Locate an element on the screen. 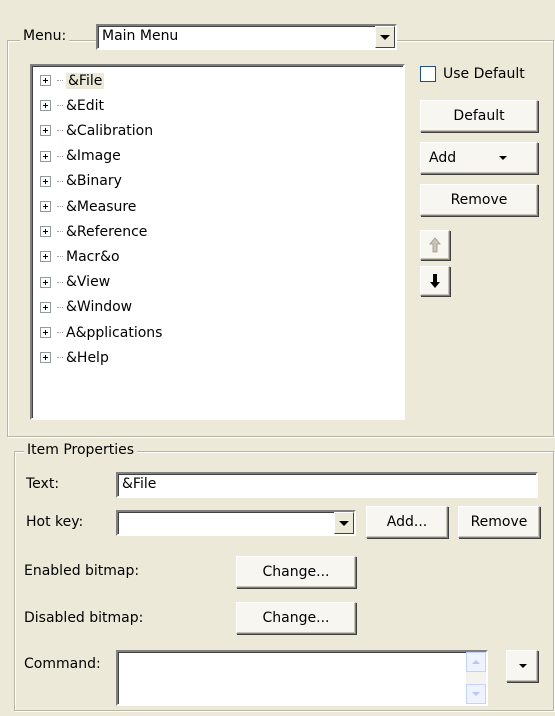  scroll-down-button is located at coordinates (476, 694).